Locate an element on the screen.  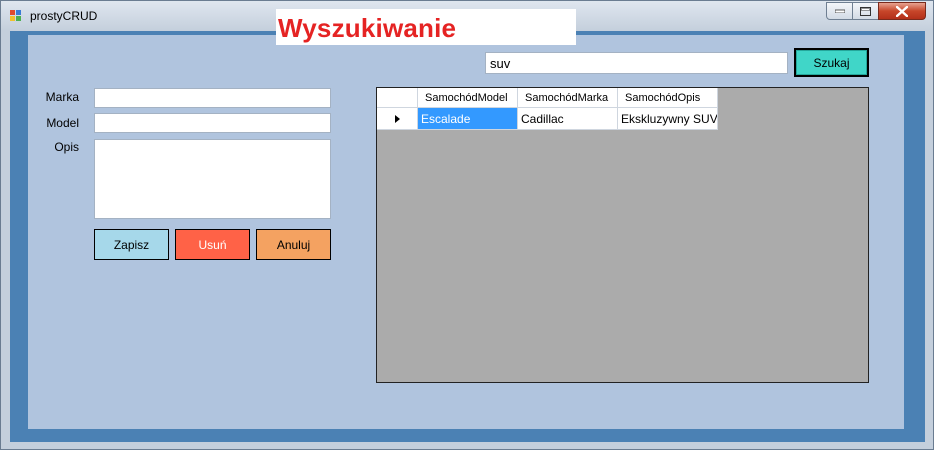
model-label: Model is located at coordinates (62, 123).